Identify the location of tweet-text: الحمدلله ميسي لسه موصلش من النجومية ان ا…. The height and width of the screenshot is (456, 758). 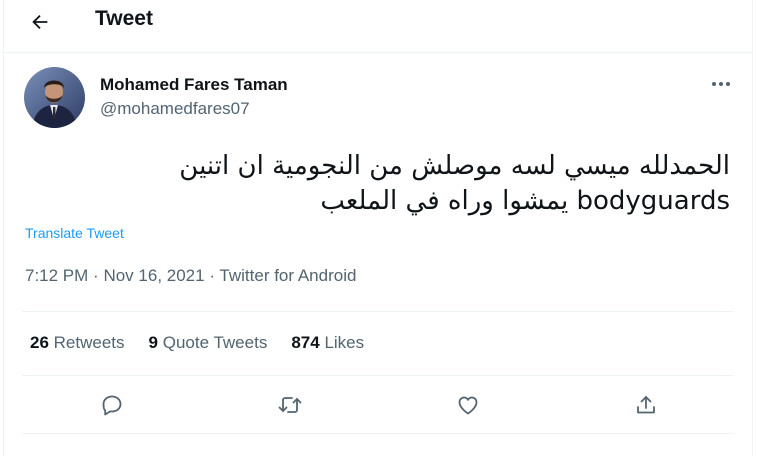
(380, 184).